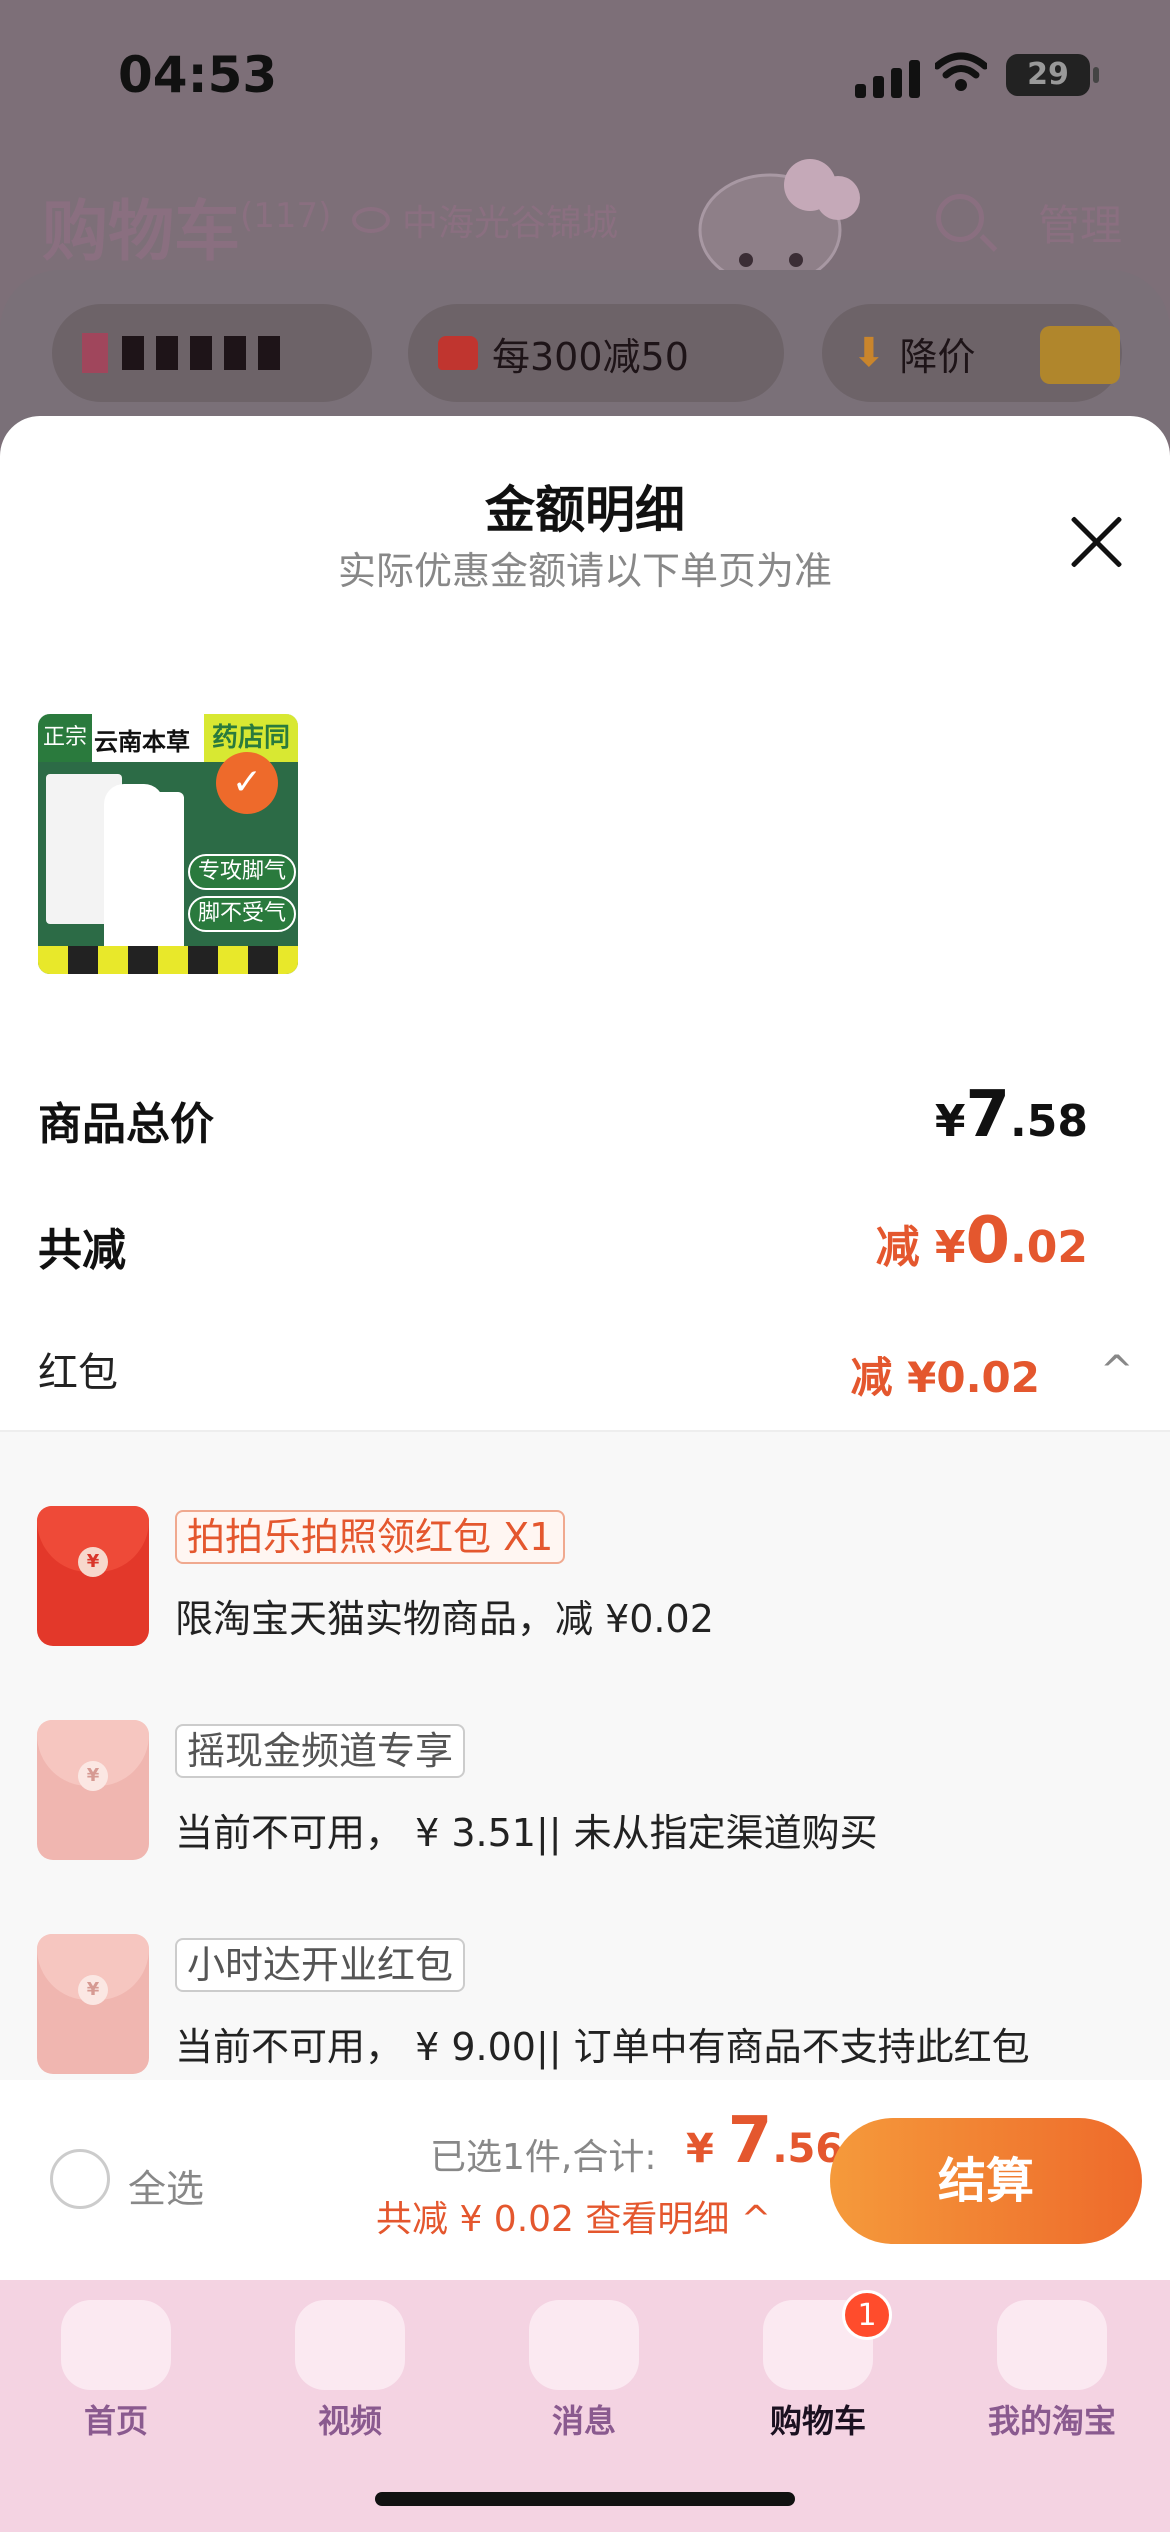 This screenshot has height=2532, width=1170. What do you see at coordinates (350, 2345) in the screenshot?
I see `candy-video-icon` at bounding box center [350, 2345].